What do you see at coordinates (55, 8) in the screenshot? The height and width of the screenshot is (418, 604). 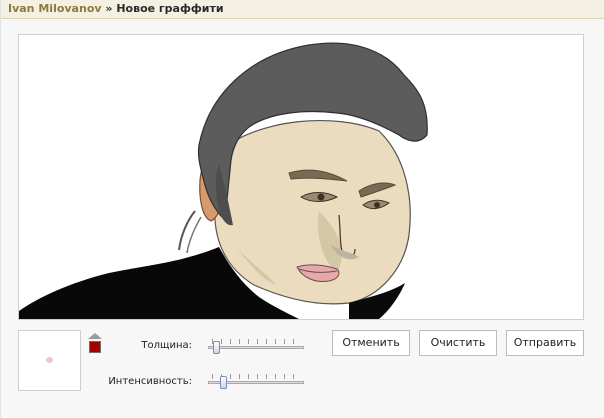 I see `breadcrumb-user-link: Ivan Milovanov` at bounding box center [55, 8].